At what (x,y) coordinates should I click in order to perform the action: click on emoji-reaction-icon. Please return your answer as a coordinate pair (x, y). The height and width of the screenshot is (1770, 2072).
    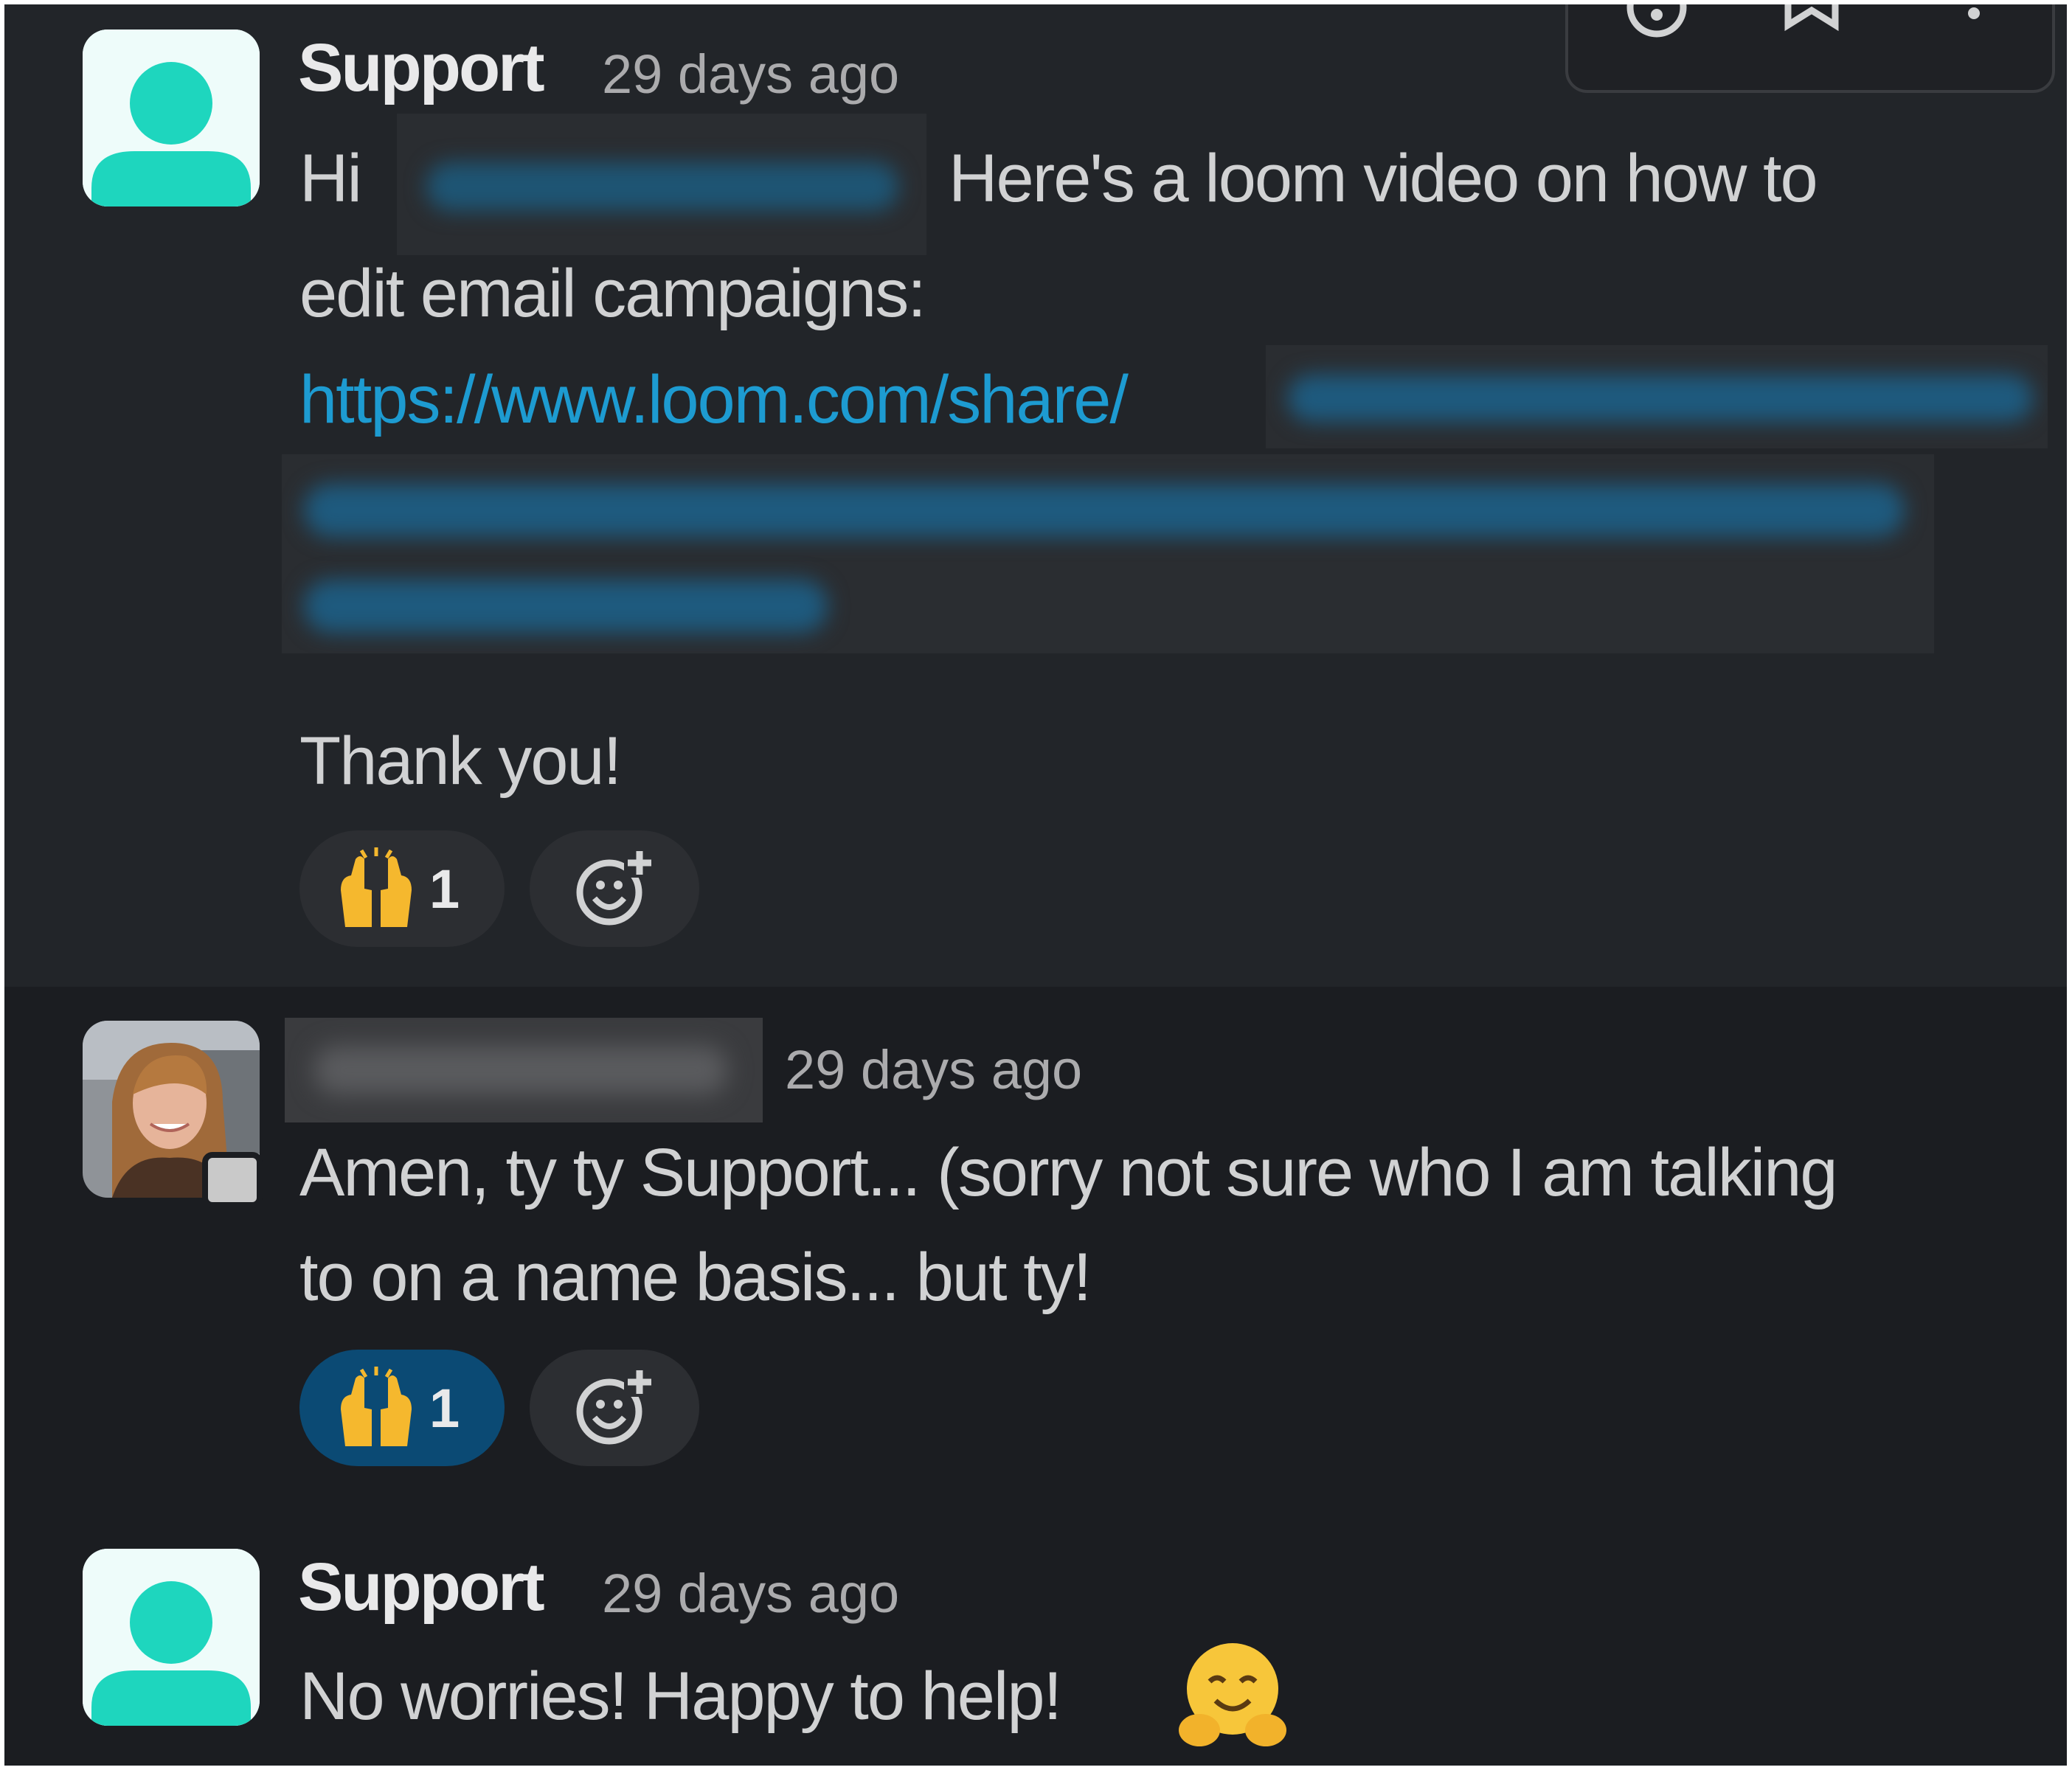
    Looking at the image, I should click on (1656, 28).